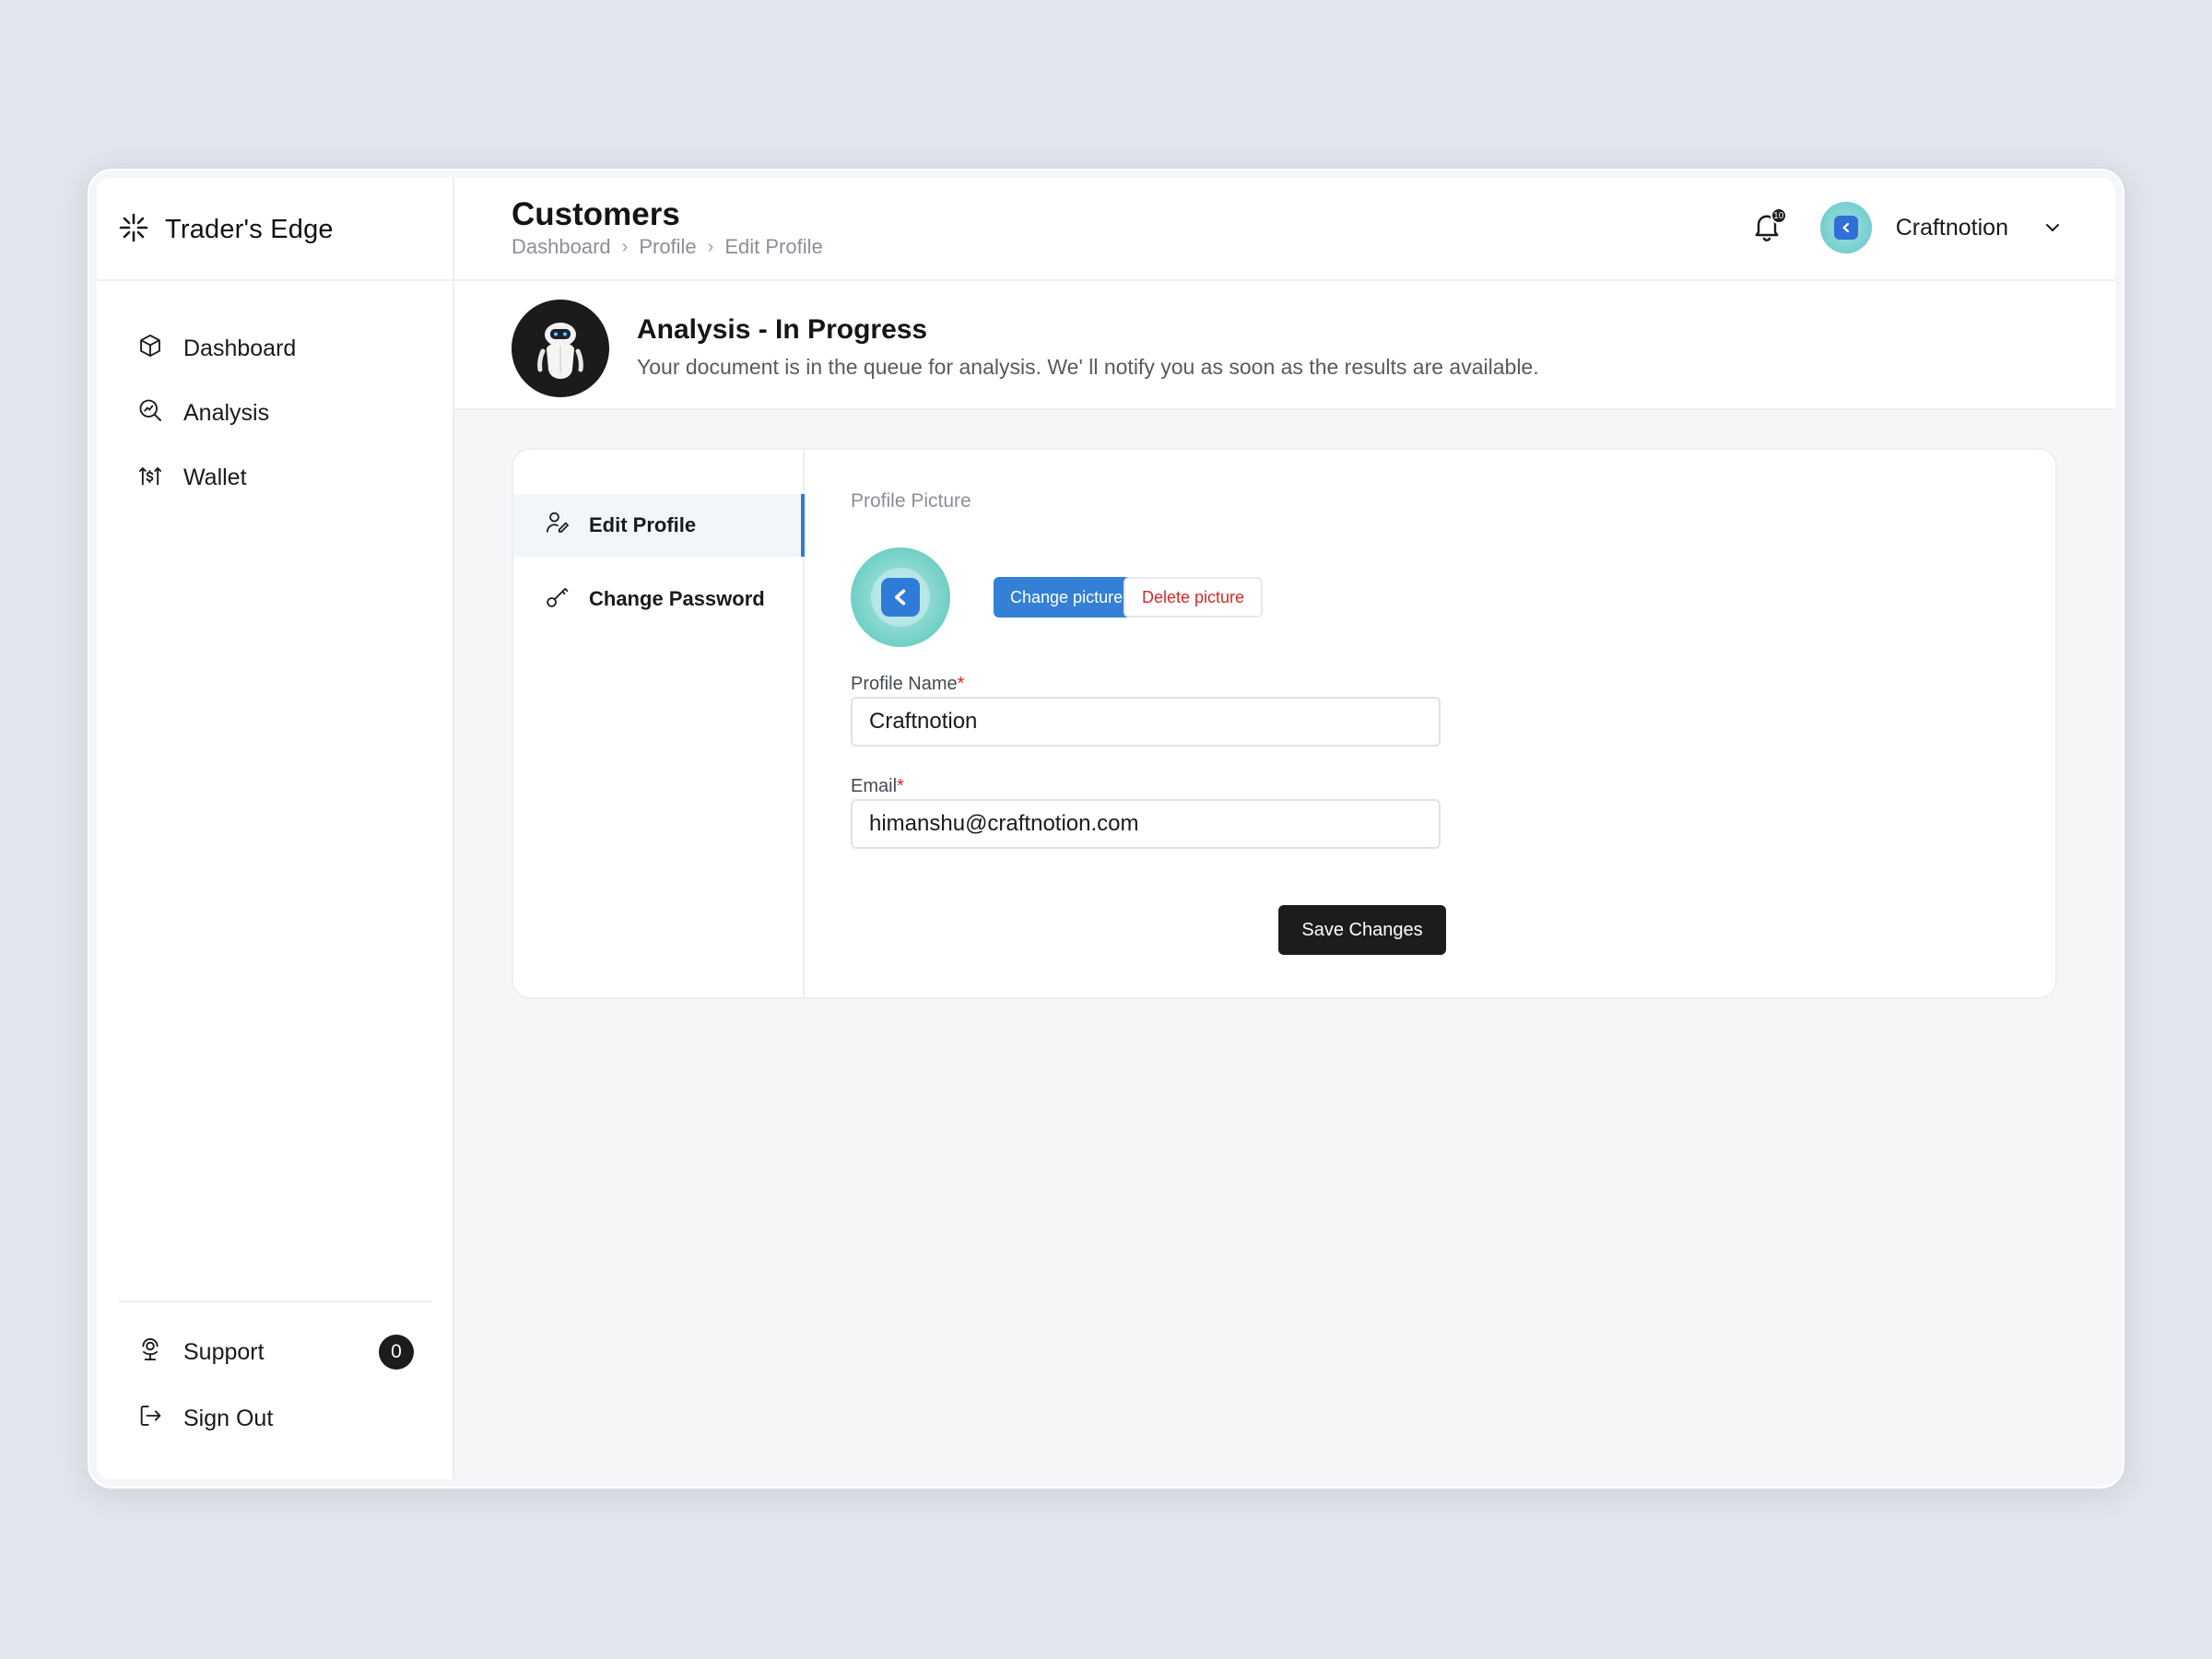 The height and width of the screenshot is (1659, 2212). Describe the element at coordinates (1067, 597) in the screenshot. I see `change-picture-button: Change picture` at that location.